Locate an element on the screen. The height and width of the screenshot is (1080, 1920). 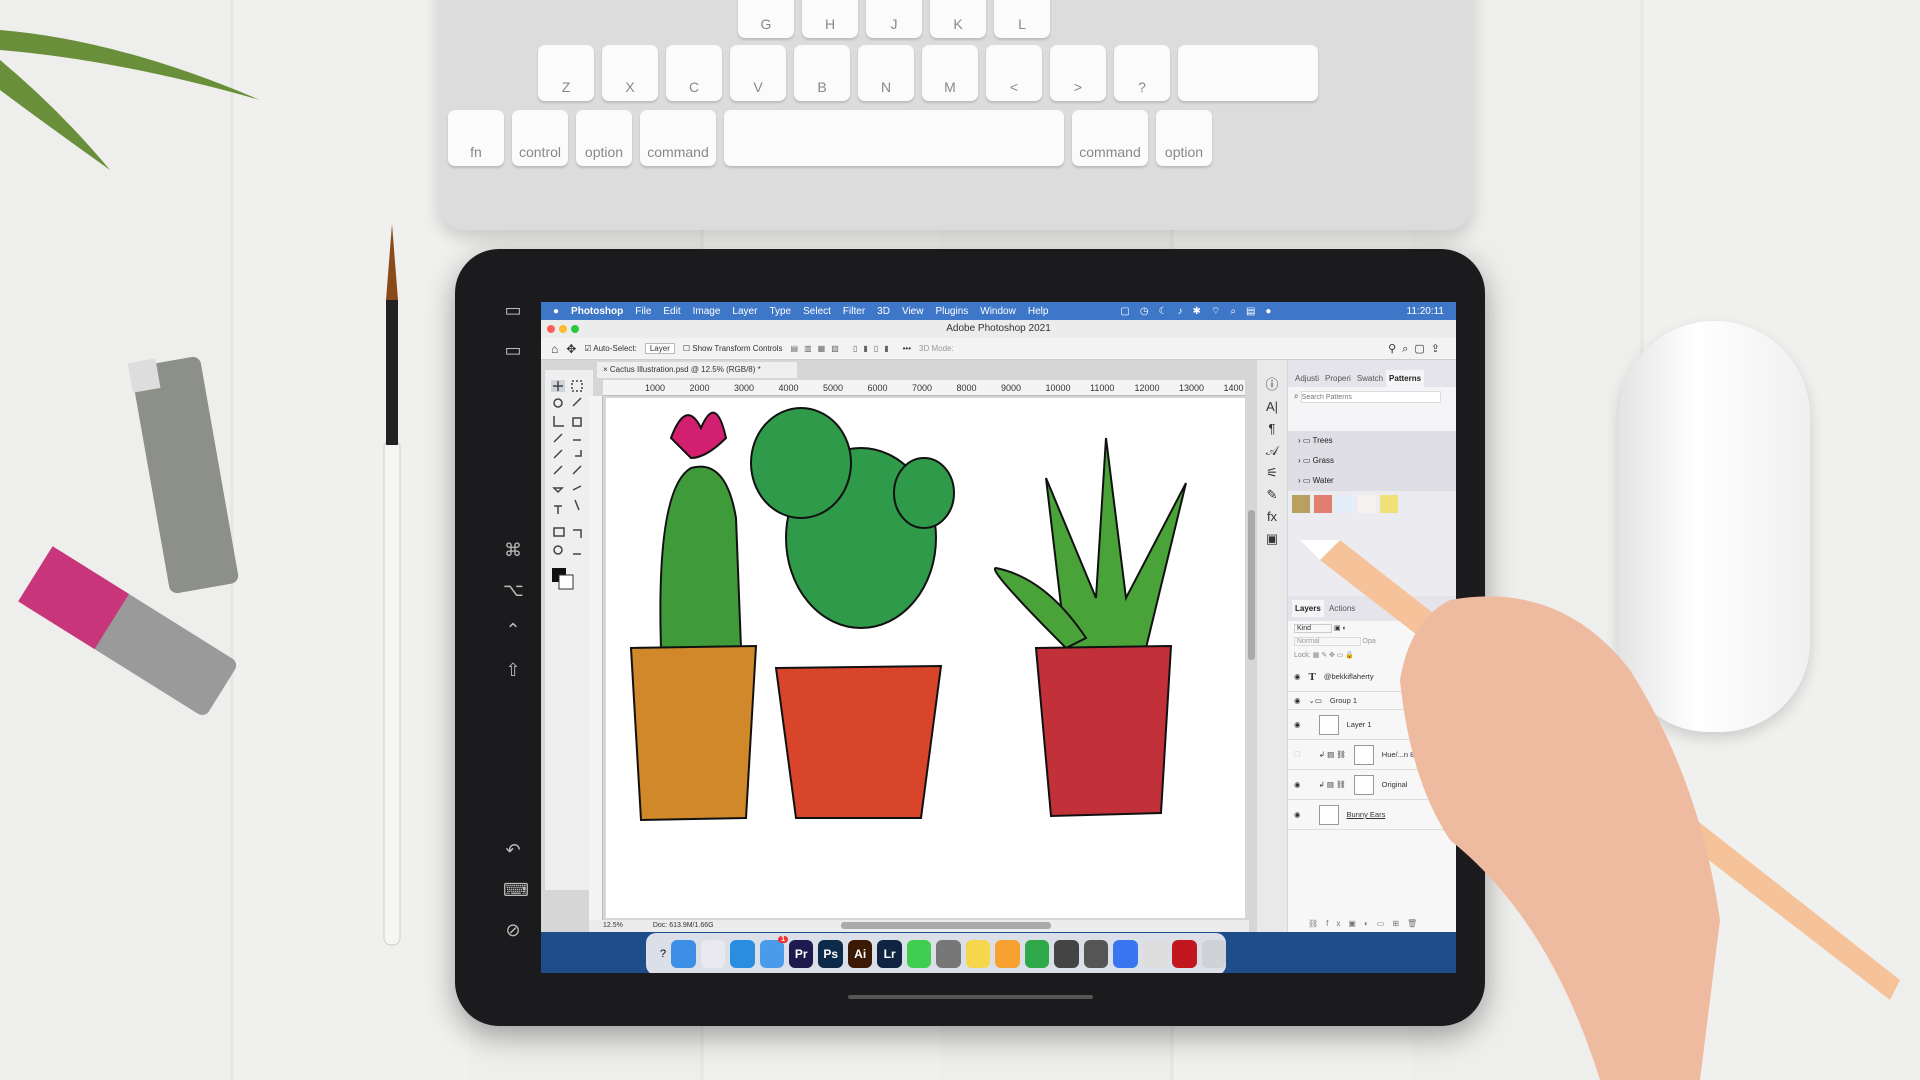
paintbrush is located at coordinates (392, 585).